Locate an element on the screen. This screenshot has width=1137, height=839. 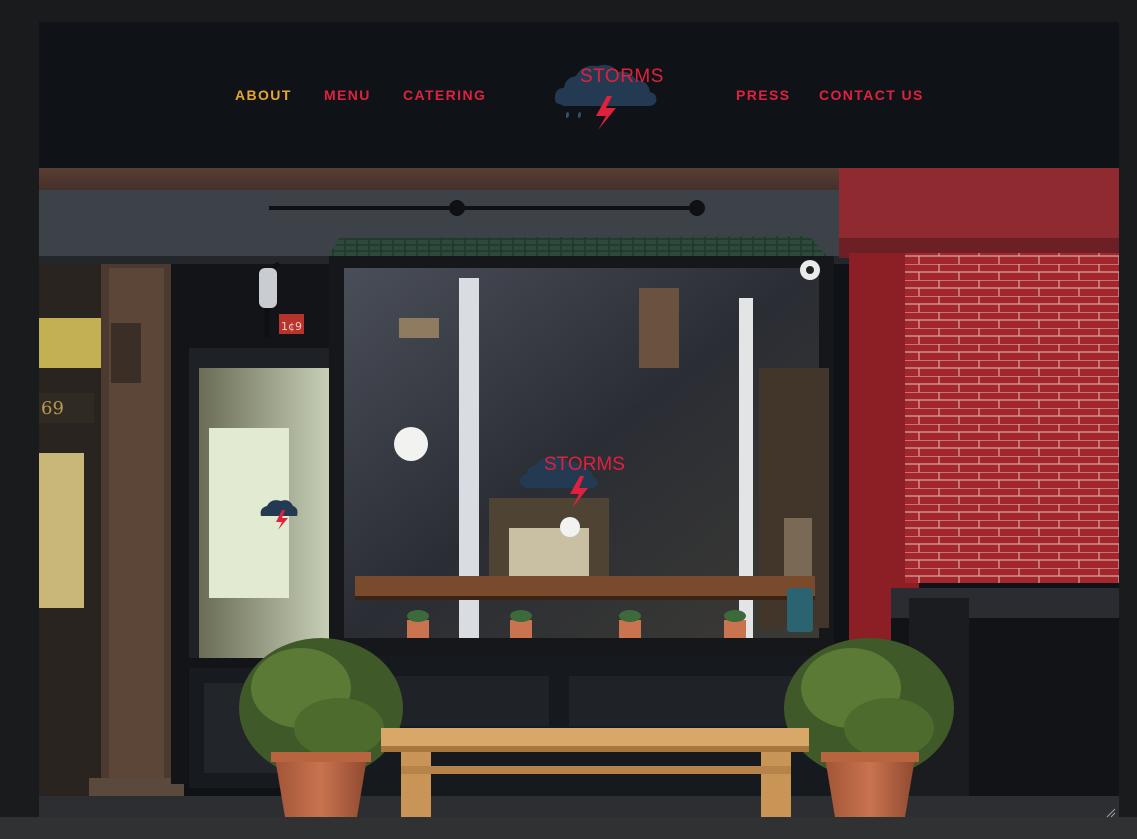
door-sign: 1¢9 is located at coordinates (291, 326).